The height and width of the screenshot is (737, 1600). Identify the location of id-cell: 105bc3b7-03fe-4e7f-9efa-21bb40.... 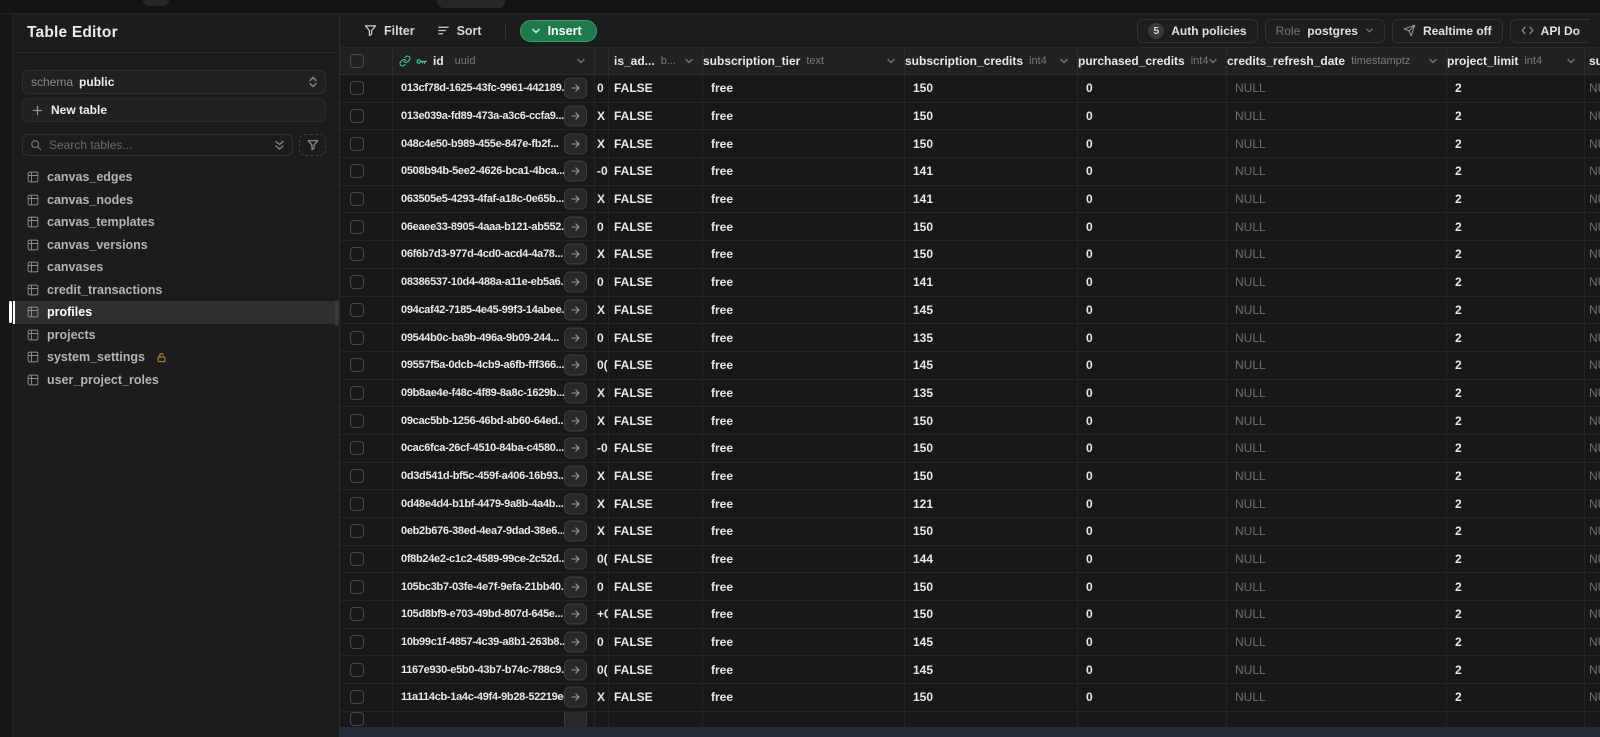
(494, 587).